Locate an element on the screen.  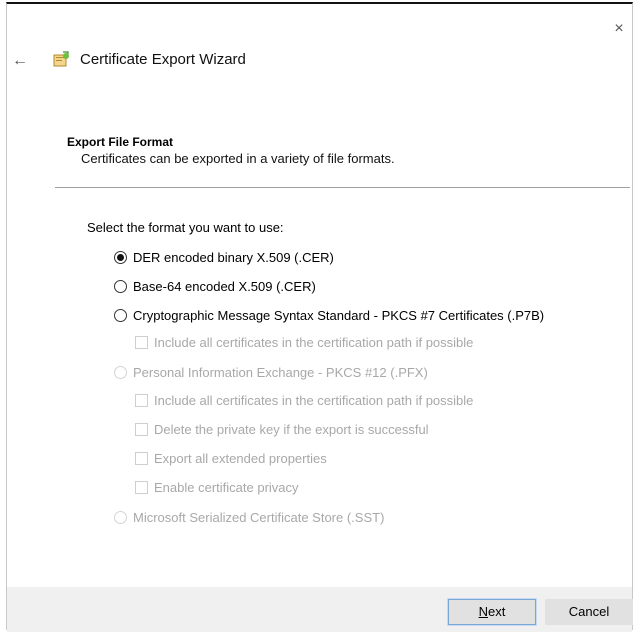
checkbox-certificate-privacy-box is located at coordinates (141, 487).